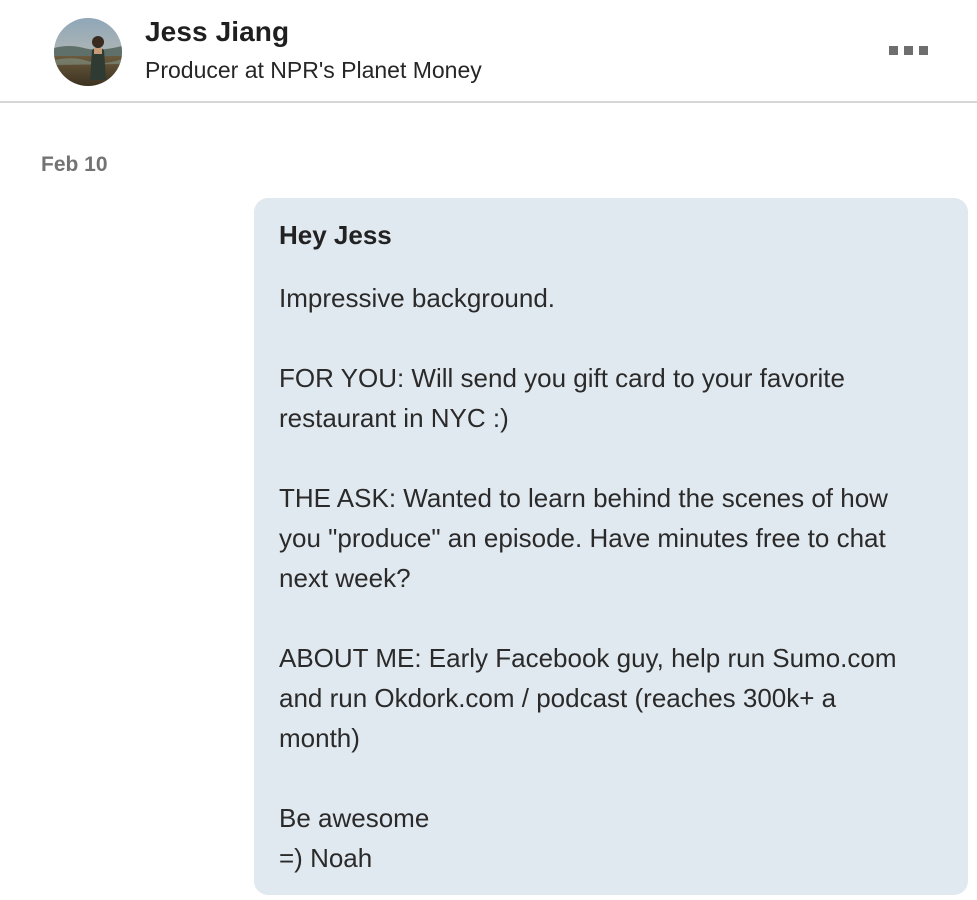  What do you see at coordinates (345, 578) in the screenshot?
I see `message-line: next week?` at bounding box center [345, 578].